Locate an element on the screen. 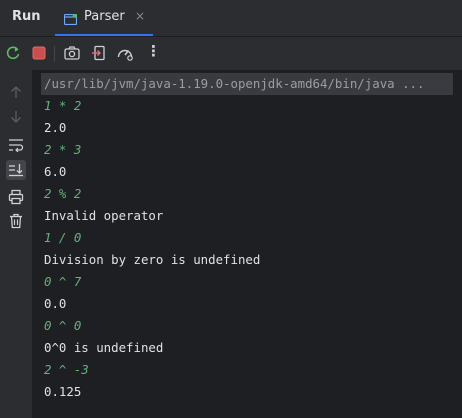  console-line: 2 ^ -3 is located at coordinates (66, 369).